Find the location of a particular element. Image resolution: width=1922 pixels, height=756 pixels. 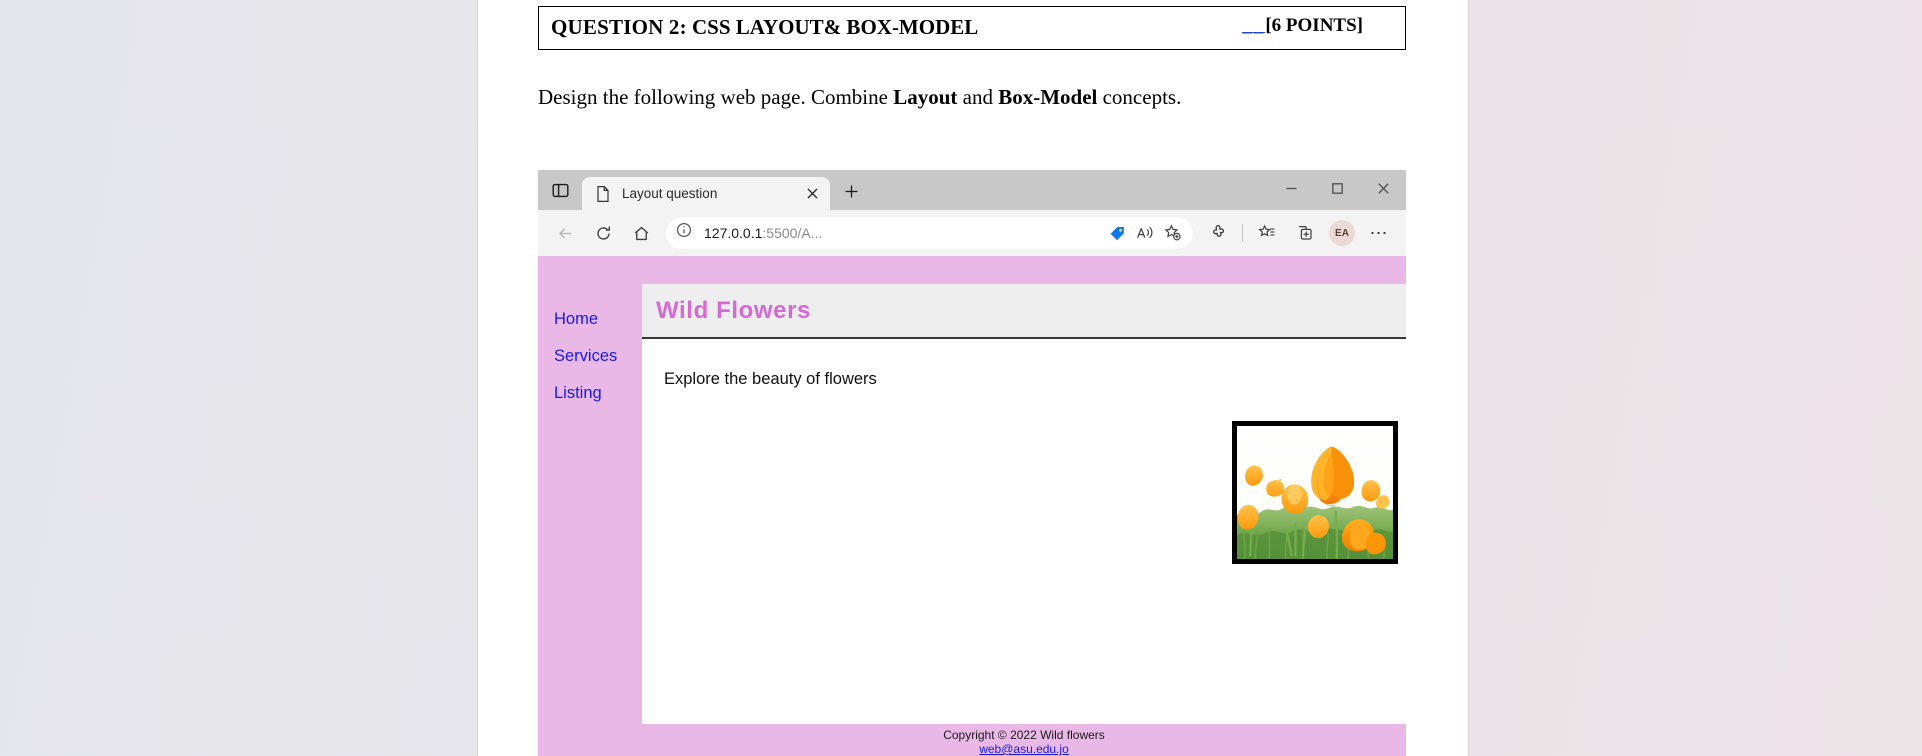

instruction-part-3: concepts. is located at coordinates (1139, 97).